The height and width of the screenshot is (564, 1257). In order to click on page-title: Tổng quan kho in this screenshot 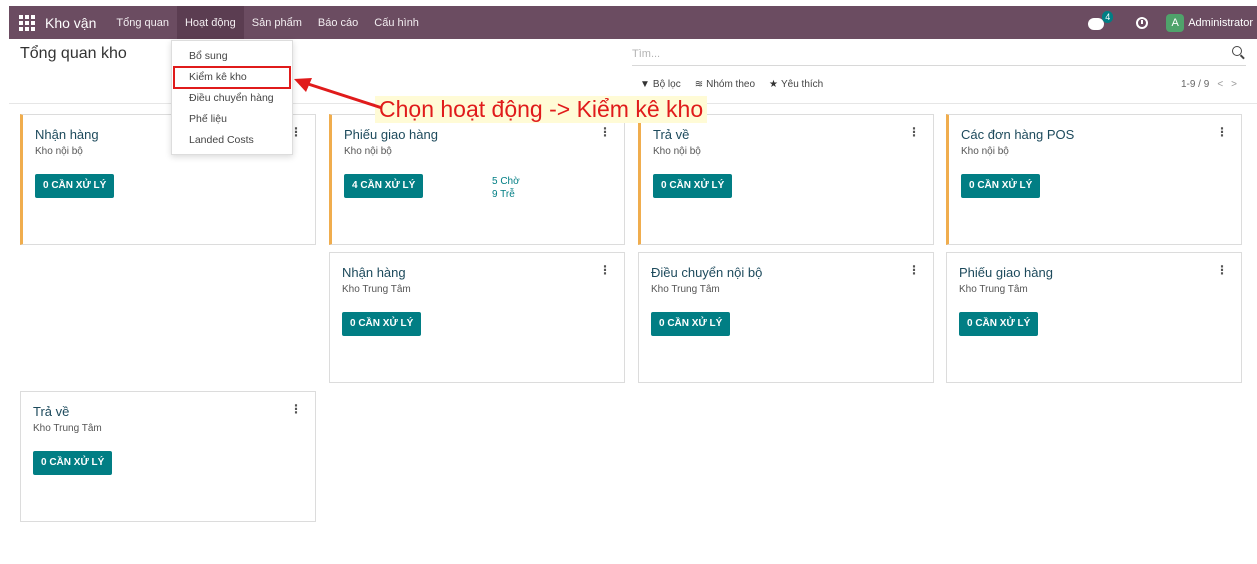, I will do `click(73, 53)`.